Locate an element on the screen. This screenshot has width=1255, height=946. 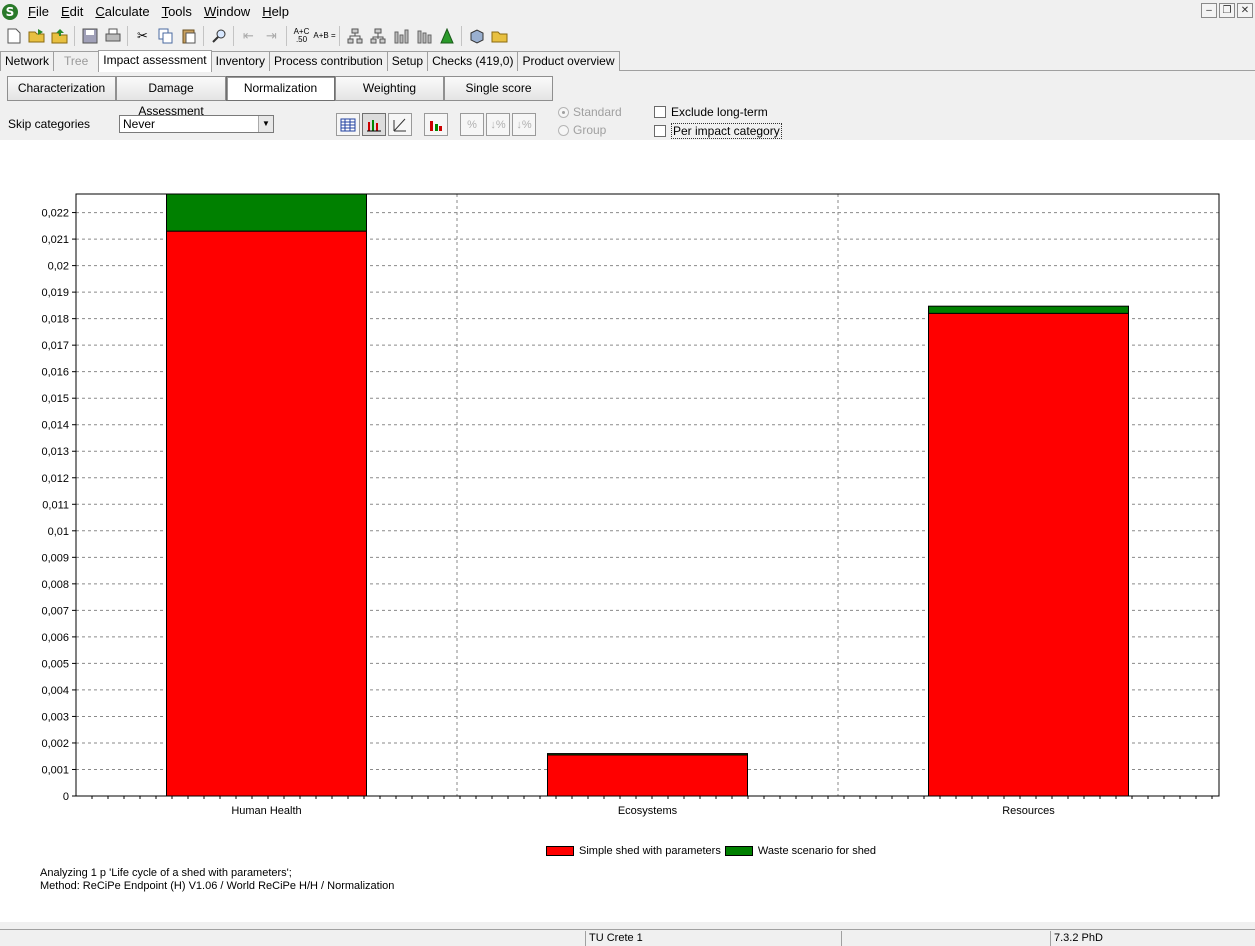
chart-options-icon is located at coordinates (436, 124).